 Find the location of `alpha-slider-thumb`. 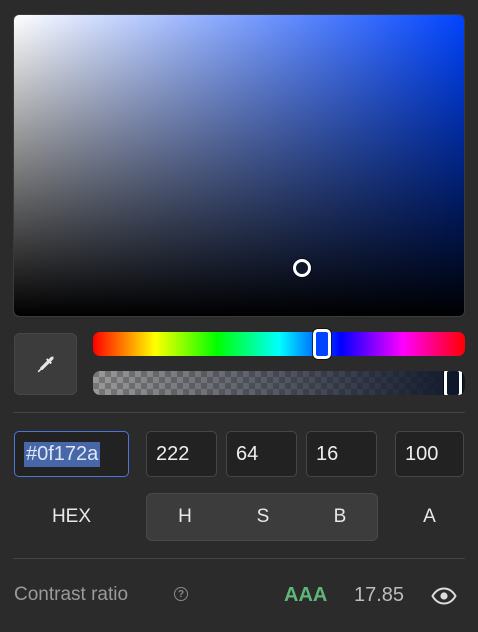

alpha-slider-thumb is located at coordinates (453, 383).